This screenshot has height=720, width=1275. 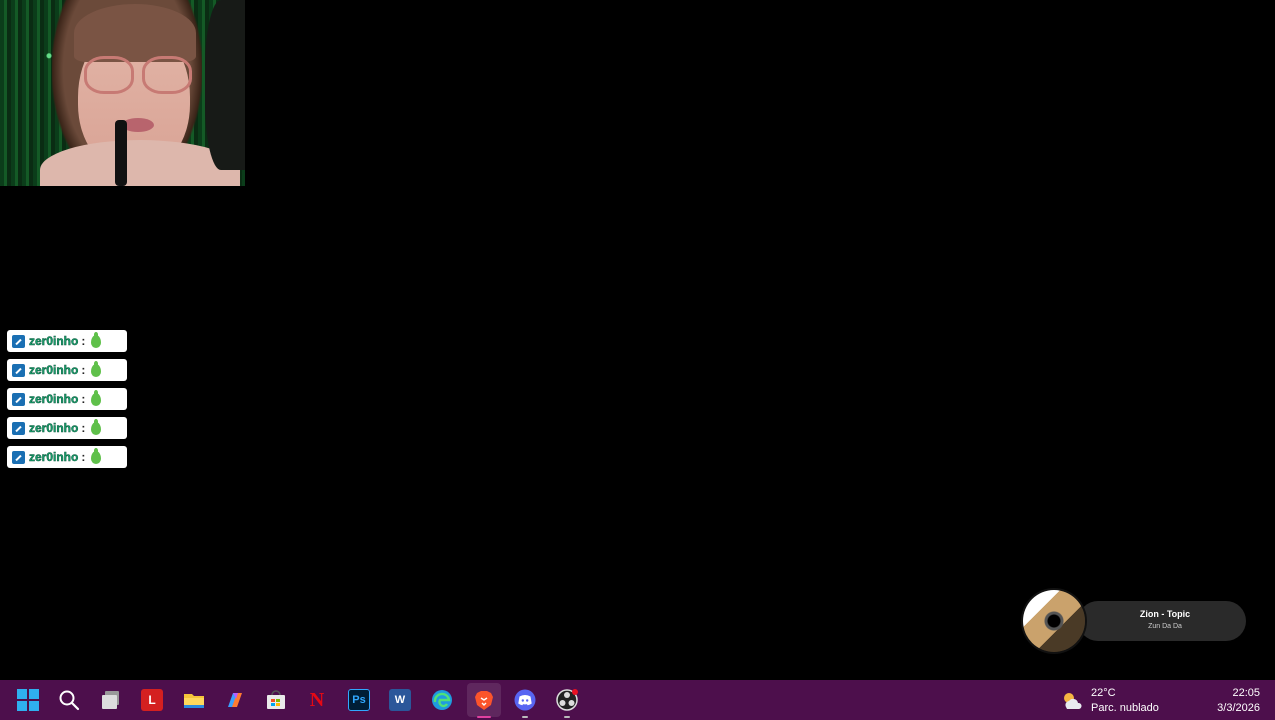 I want to click on system-clock: 22:05 3/3/2026, so click(x=1238, y=701).